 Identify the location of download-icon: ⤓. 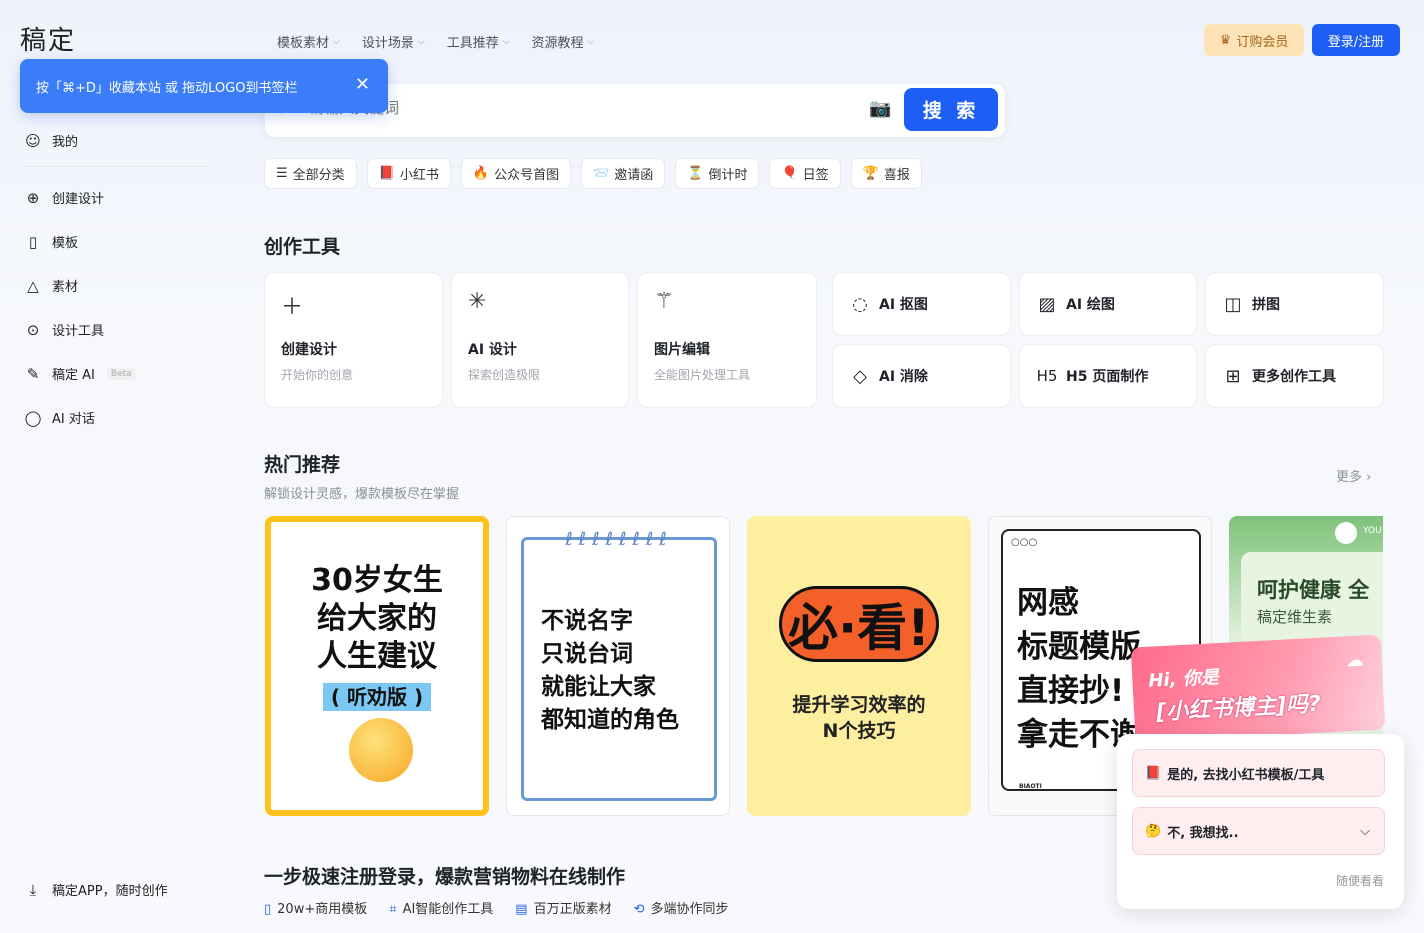
(33, 889).